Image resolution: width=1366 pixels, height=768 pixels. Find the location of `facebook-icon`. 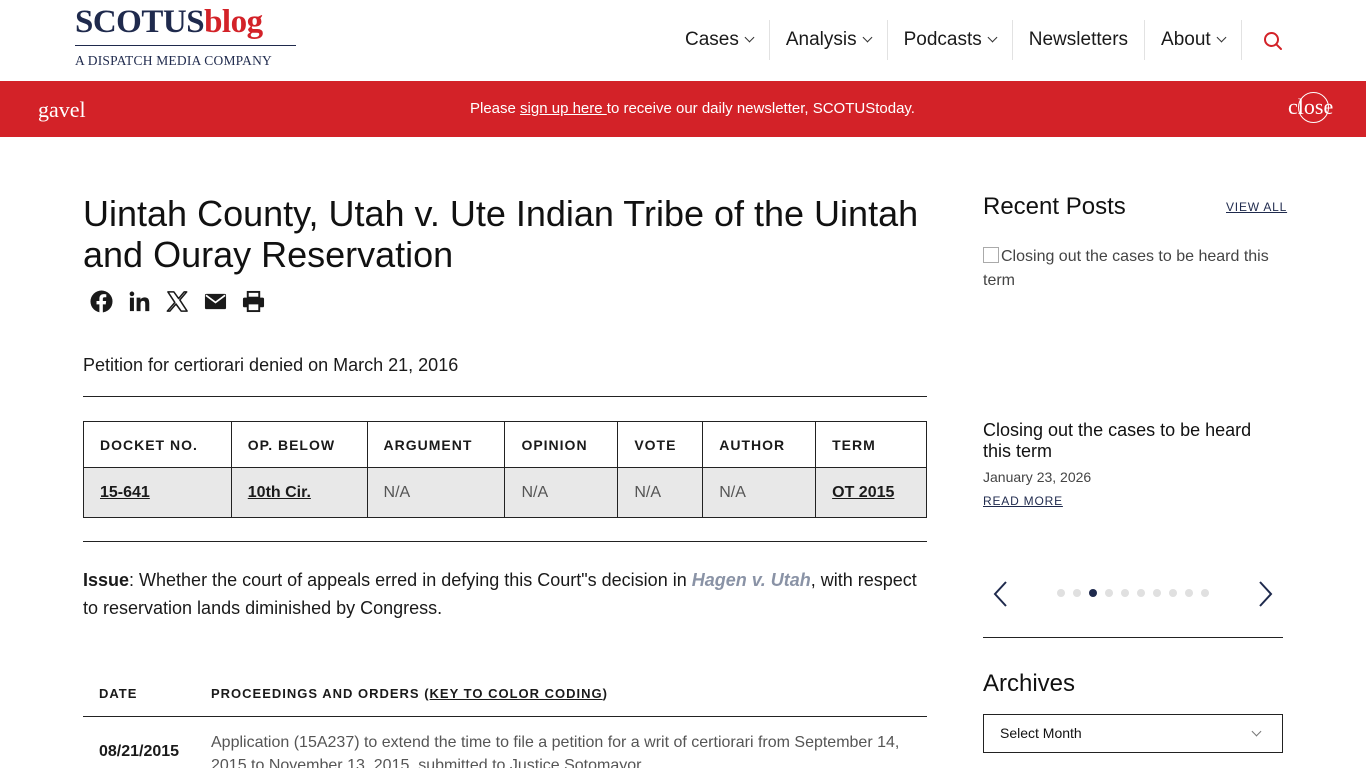

facebook-icon is located at coordinates (101, 301).